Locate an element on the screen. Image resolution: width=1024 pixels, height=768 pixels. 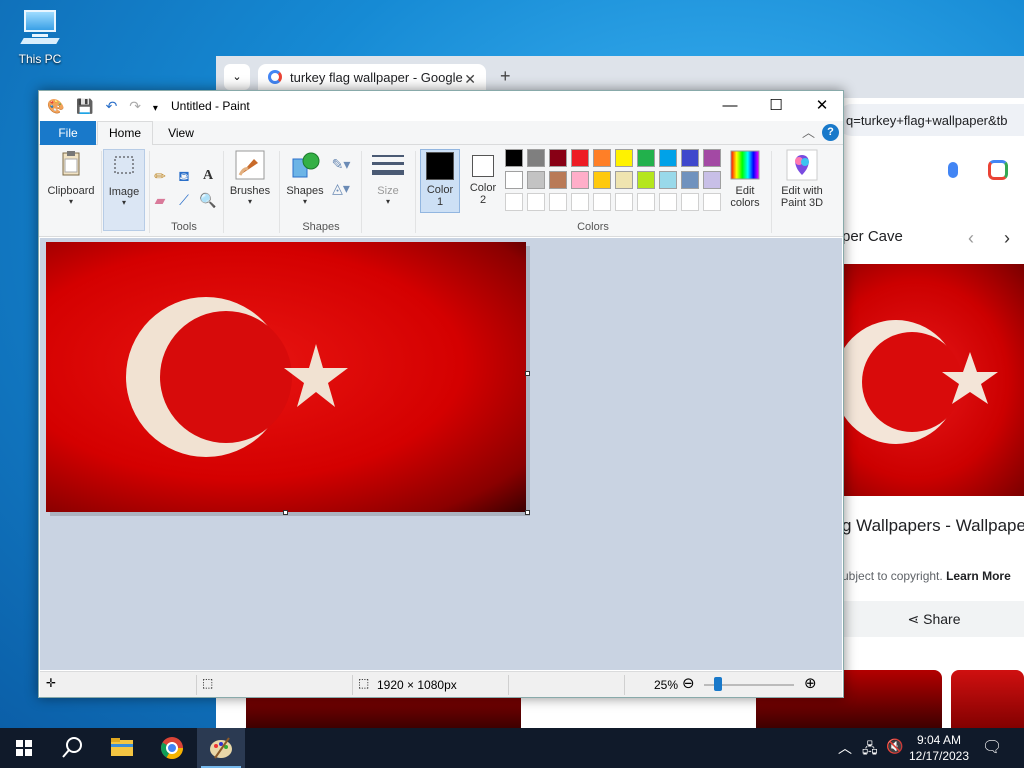
previous-arrow-icon: ‹ is located at coordinates (971, 238).